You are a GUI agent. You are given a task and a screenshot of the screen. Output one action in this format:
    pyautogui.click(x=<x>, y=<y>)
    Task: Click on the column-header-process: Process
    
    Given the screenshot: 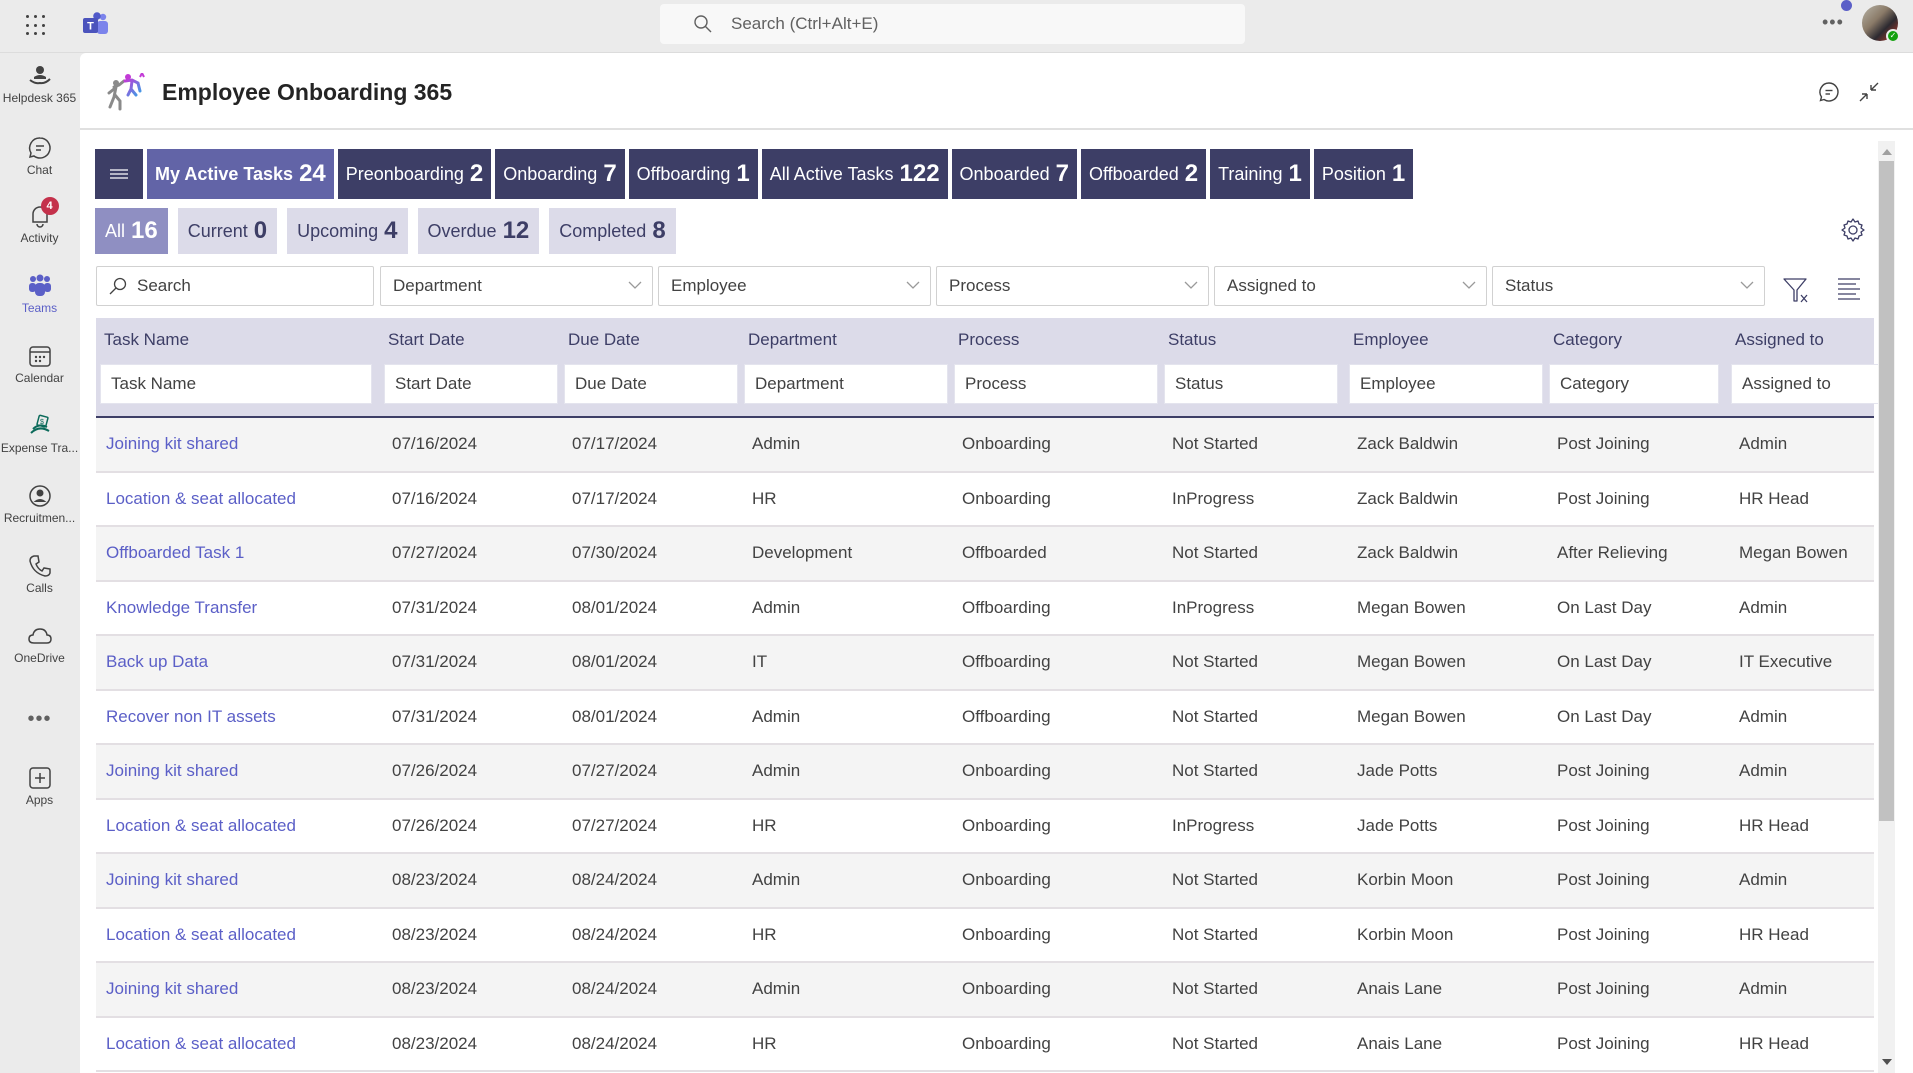 What is the action you would take?
    pyautogui.click(x=988, y=340)
    